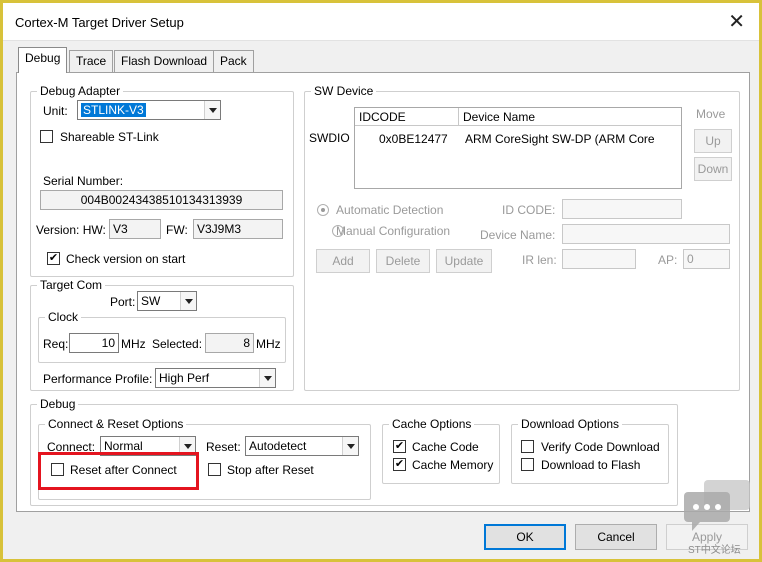 This screenshot has height=562, width=762. I want to click on cache-memory-checkbox: ✔, so click(399, 464).